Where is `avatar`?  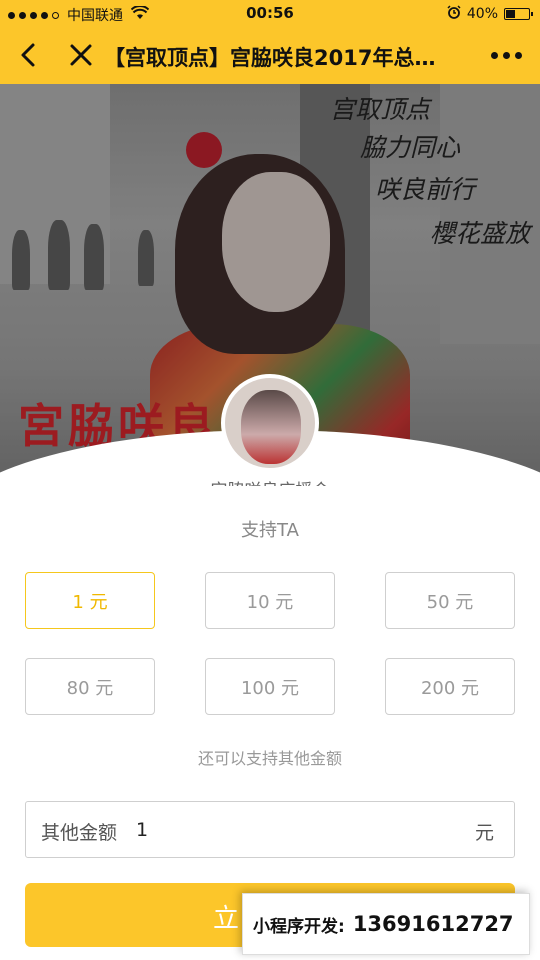
avatar is located at coordinates (270, 423).